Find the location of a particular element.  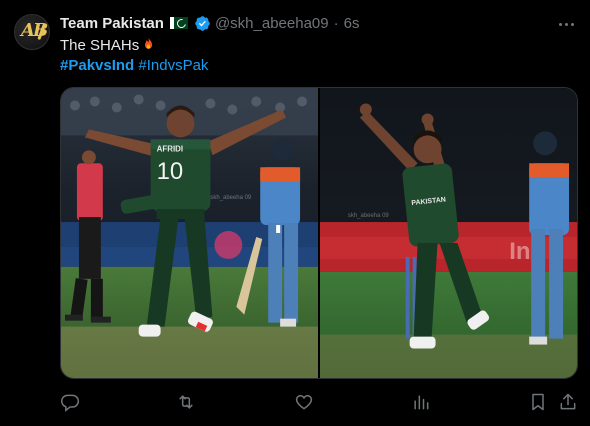

views-icon is located at coordinates (421, 402).